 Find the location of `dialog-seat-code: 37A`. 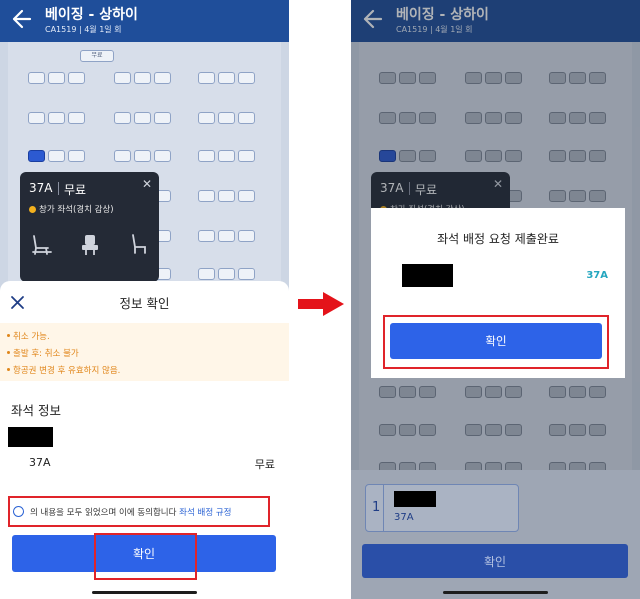

dialog-seat-code: 37A is located at coordinates (597, 275).